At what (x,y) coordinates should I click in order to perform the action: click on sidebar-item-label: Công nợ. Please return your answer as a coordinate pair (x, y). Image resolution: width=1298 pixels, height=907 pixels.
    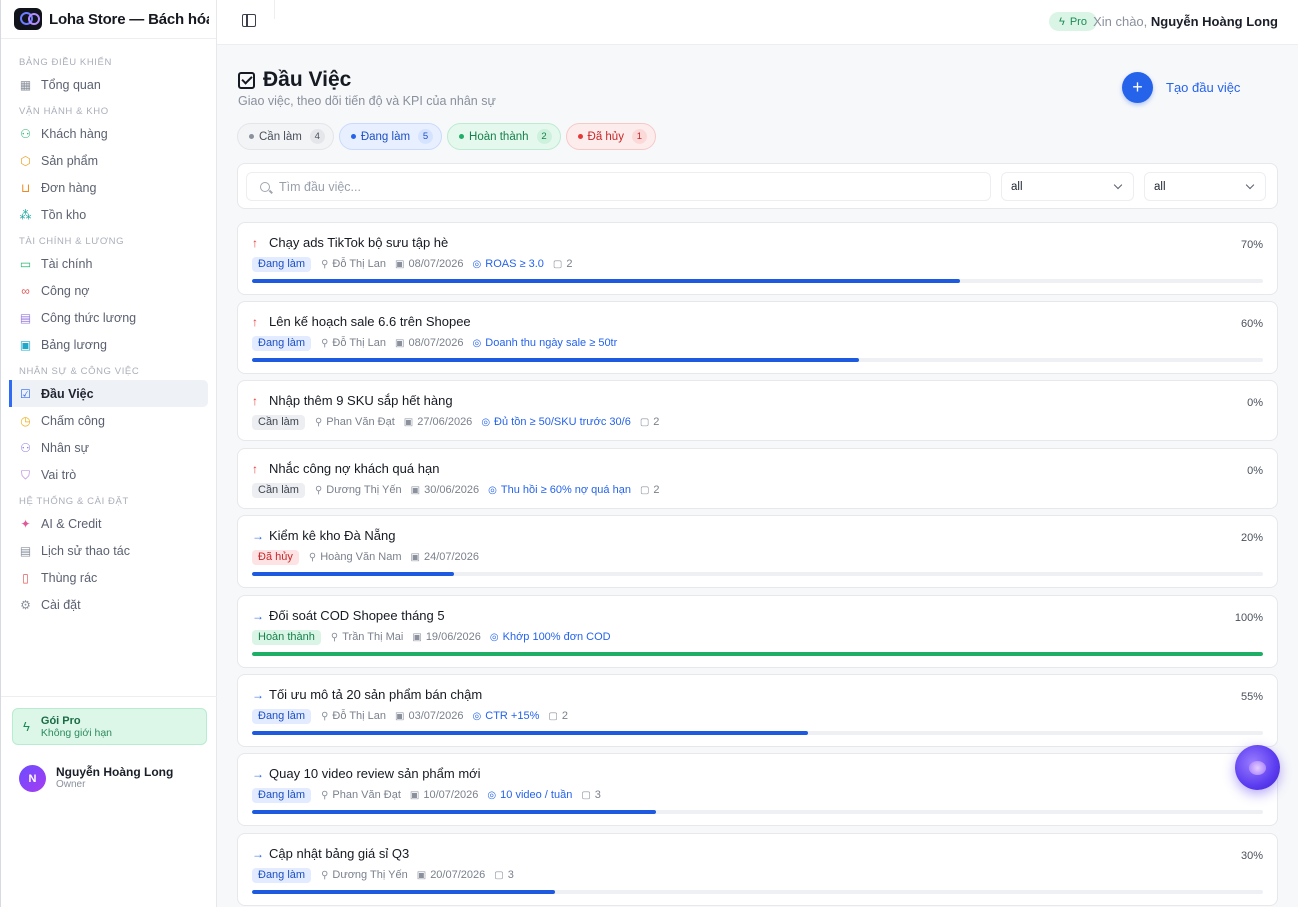
    Looking at the image, I should click on (65, 290).